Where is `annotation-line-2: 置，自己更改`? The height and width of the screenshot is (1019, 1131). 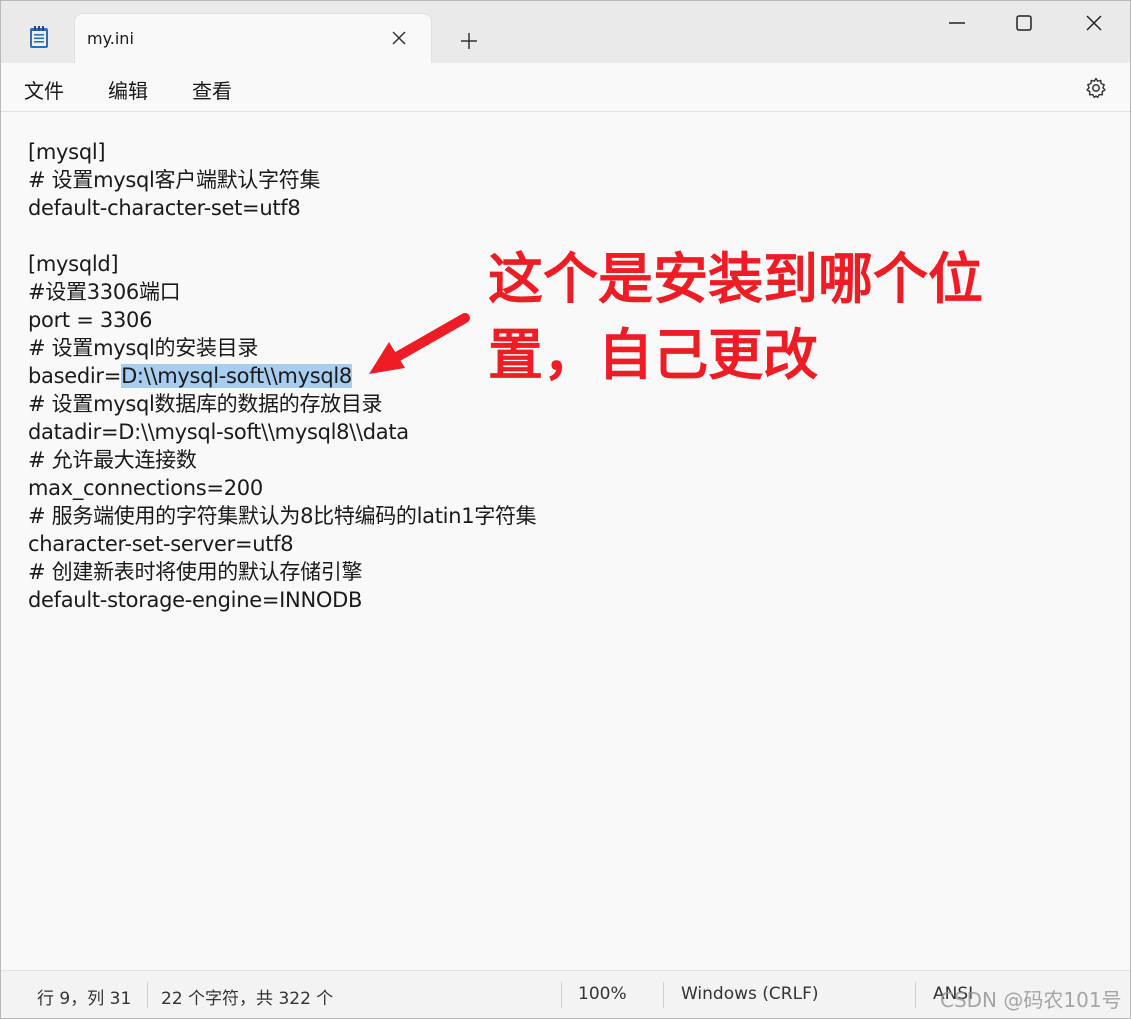 annotation-line-2: 置，自己更改 is located at coordinates (653, 355).